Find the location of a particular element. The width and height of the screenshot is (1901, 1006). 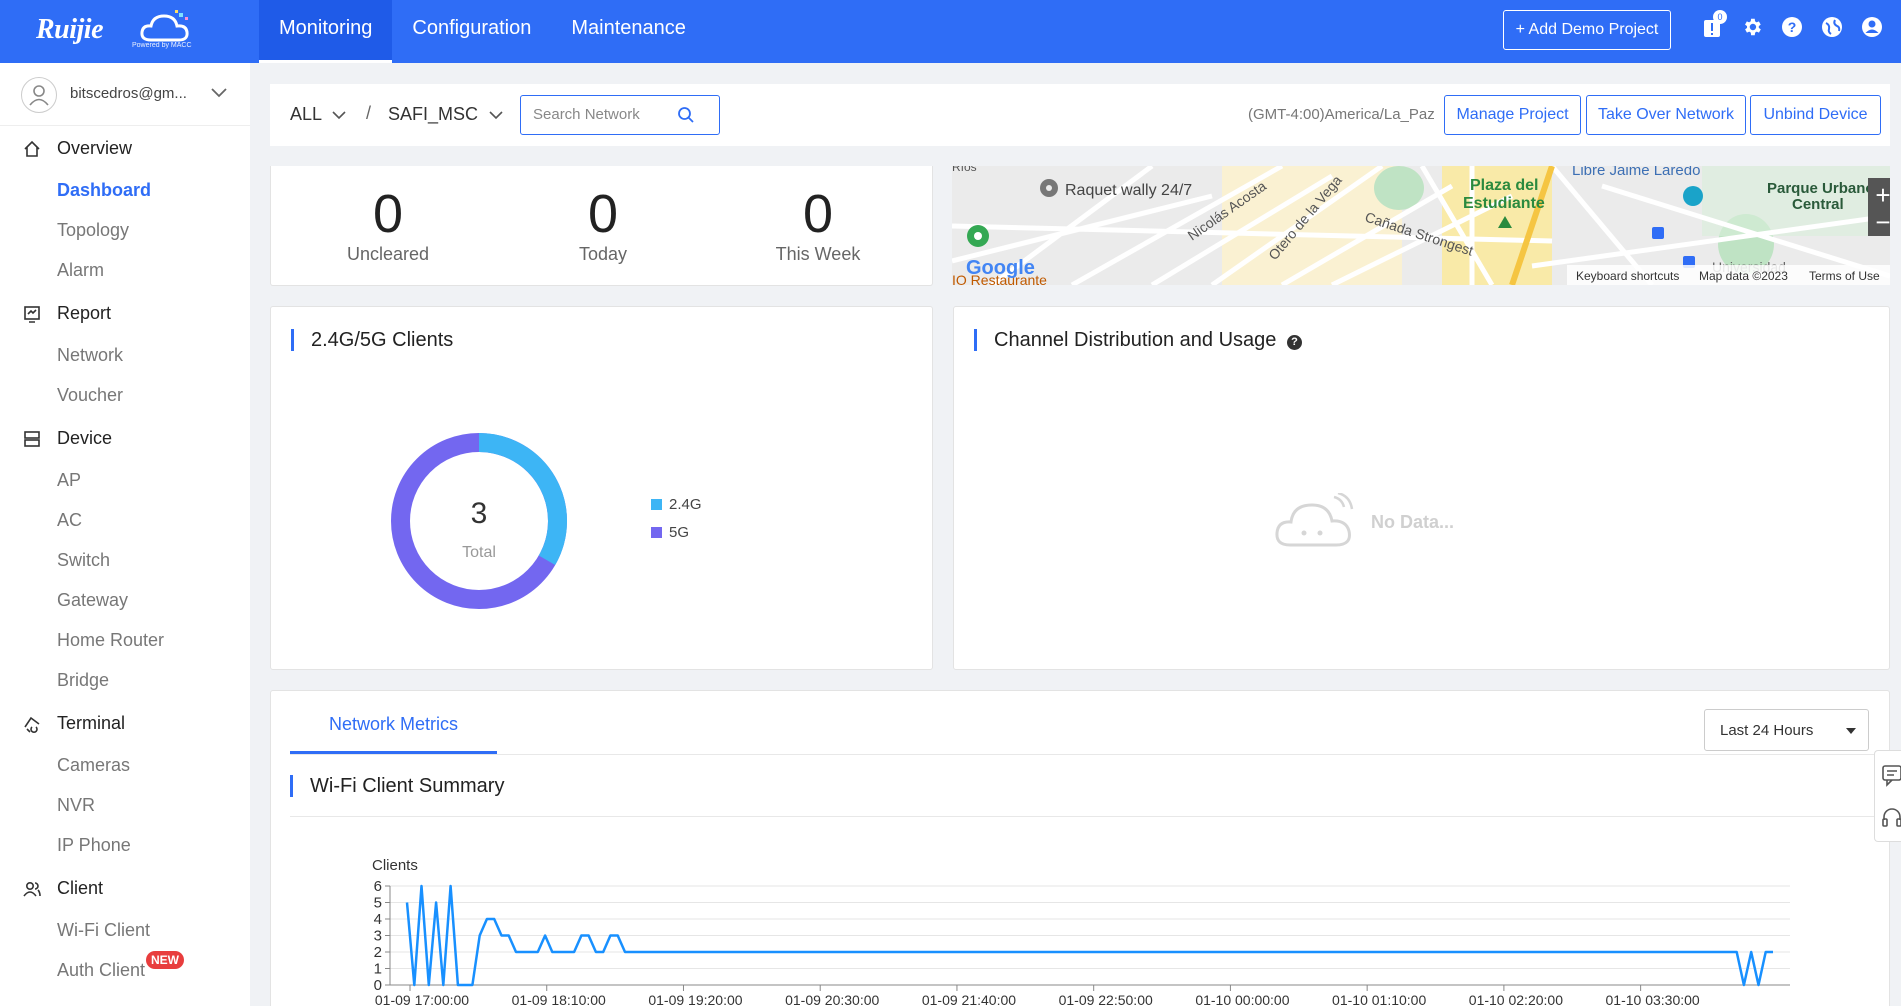

y-tick-label: 3 is located at coordinates (378, 936).